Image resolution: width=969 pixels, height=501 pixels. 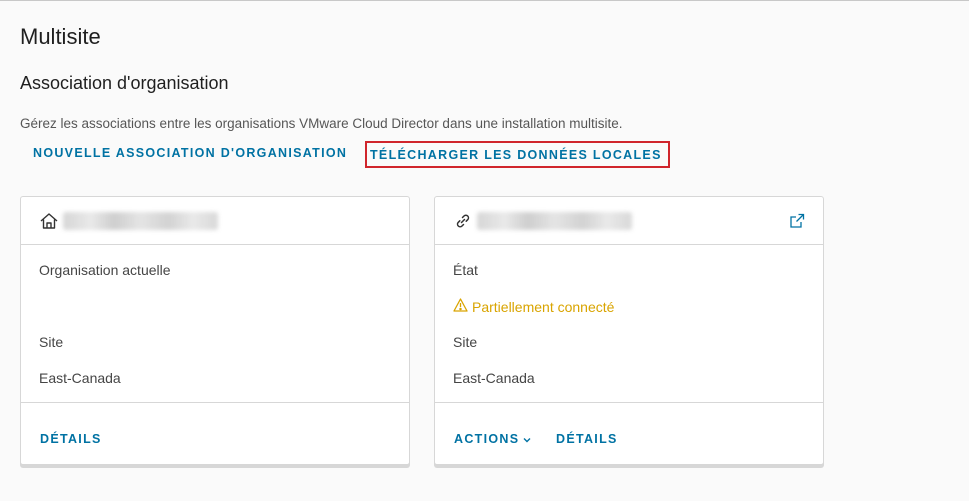 What do you see at coordinates (105, 270) in the screenshot?
I see `field-label-current-org: Organisation actuelle` at bounding box center [105, 270].